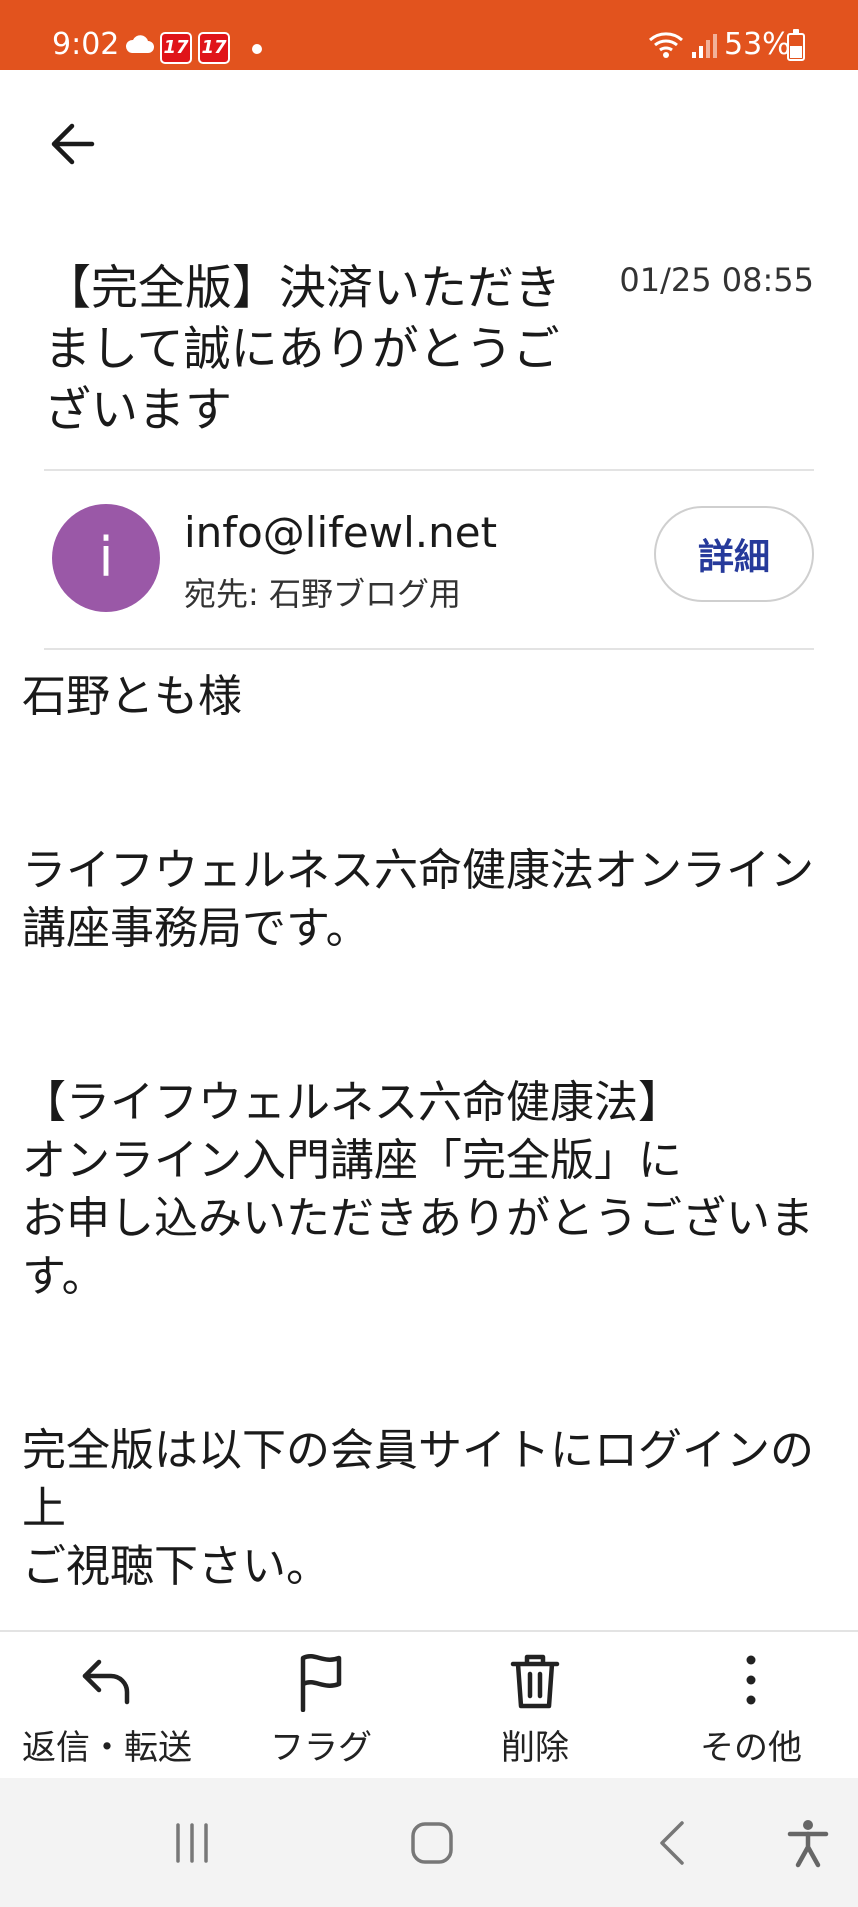  I want to click on accessibility-button, so click(808, 1843).